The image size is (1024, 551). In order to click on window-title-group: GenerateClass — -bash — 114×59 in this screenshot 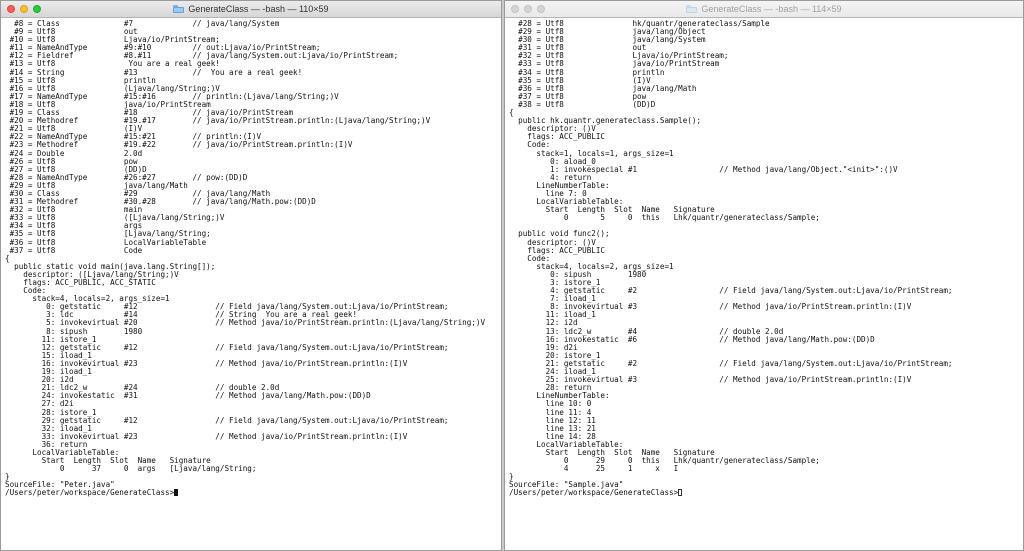, I will do `click(764, 9)`.